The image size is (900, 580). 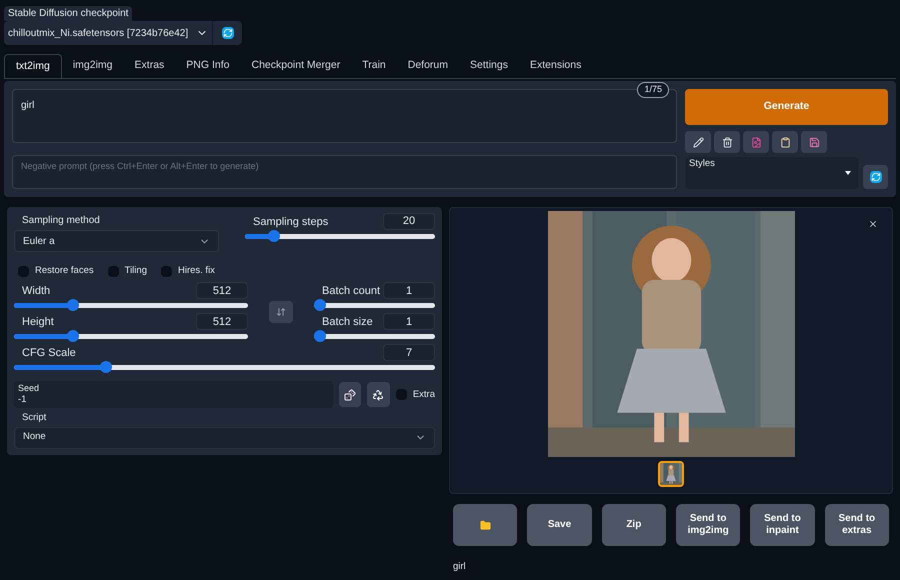 I want to click on tab: Train, so click(x=374, y=66).